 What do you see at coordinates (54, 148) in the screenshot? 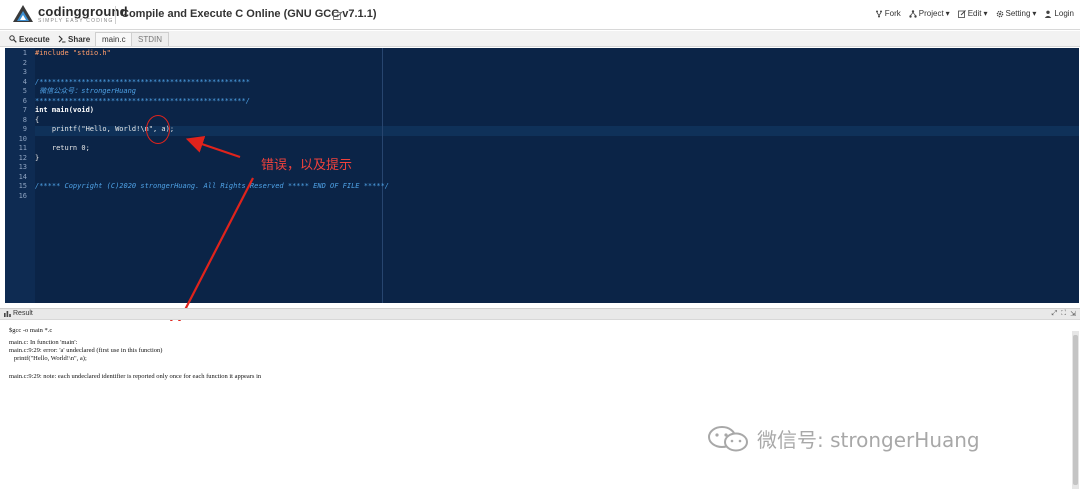
I see `code-line: 11 return 0;` at bounding box center [54, 148].